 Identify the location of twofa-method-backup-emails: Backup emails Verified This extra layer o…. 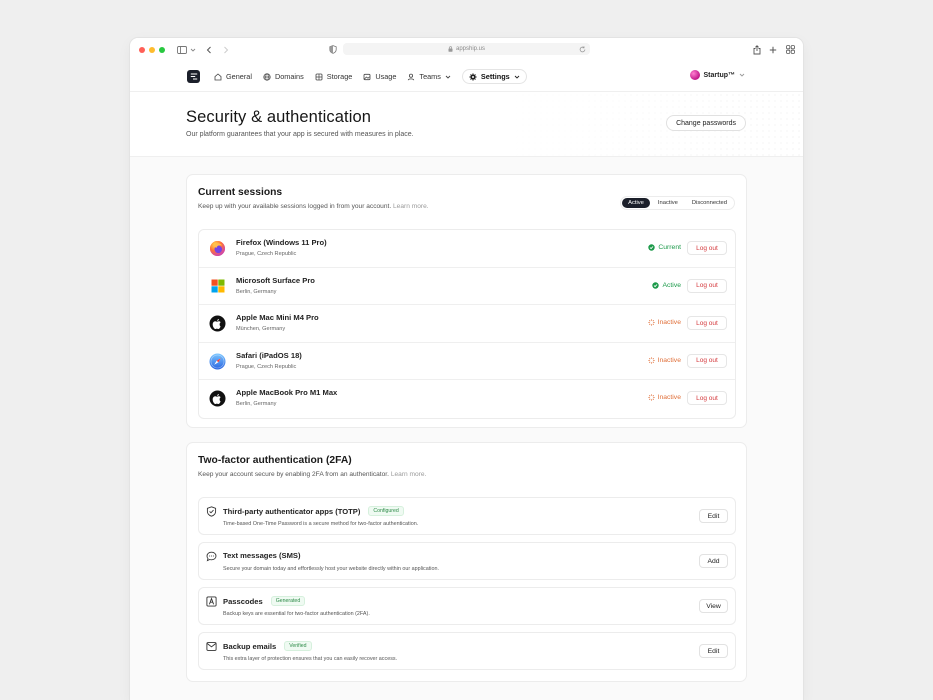
(467, 651).